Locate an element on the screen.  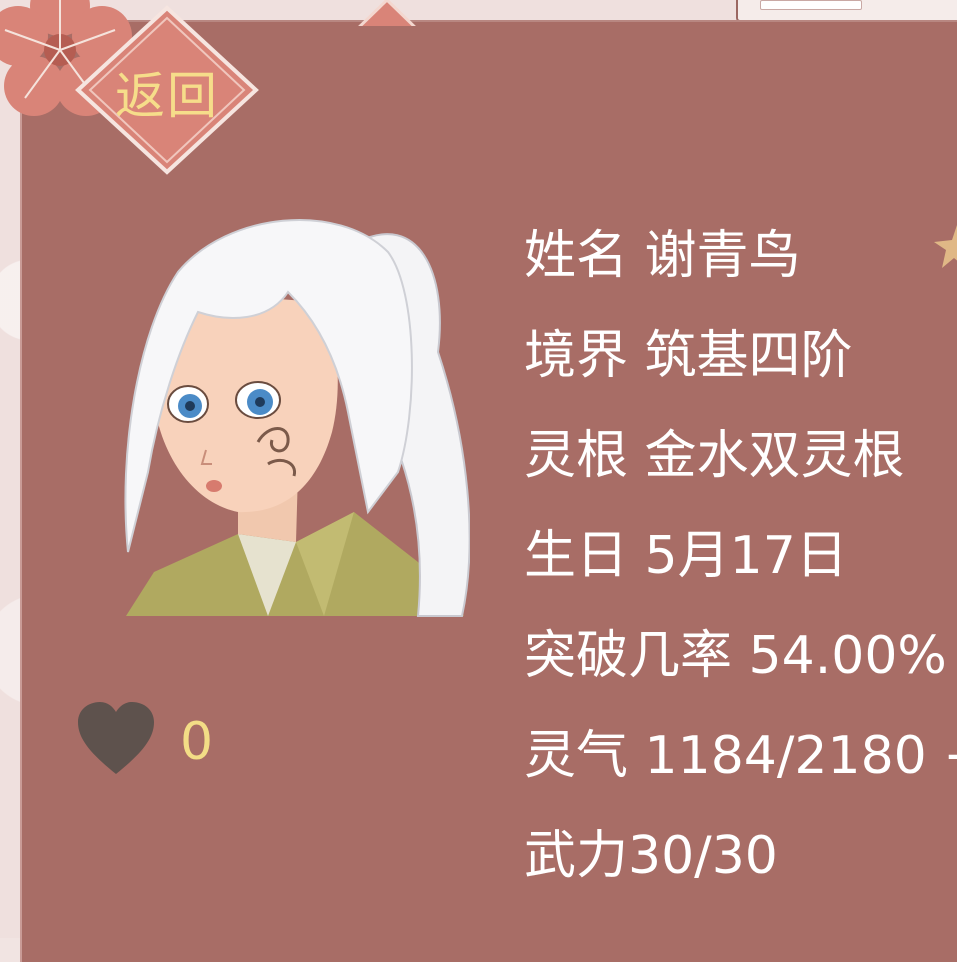
heart-icon is located at coordinates (116, 738).